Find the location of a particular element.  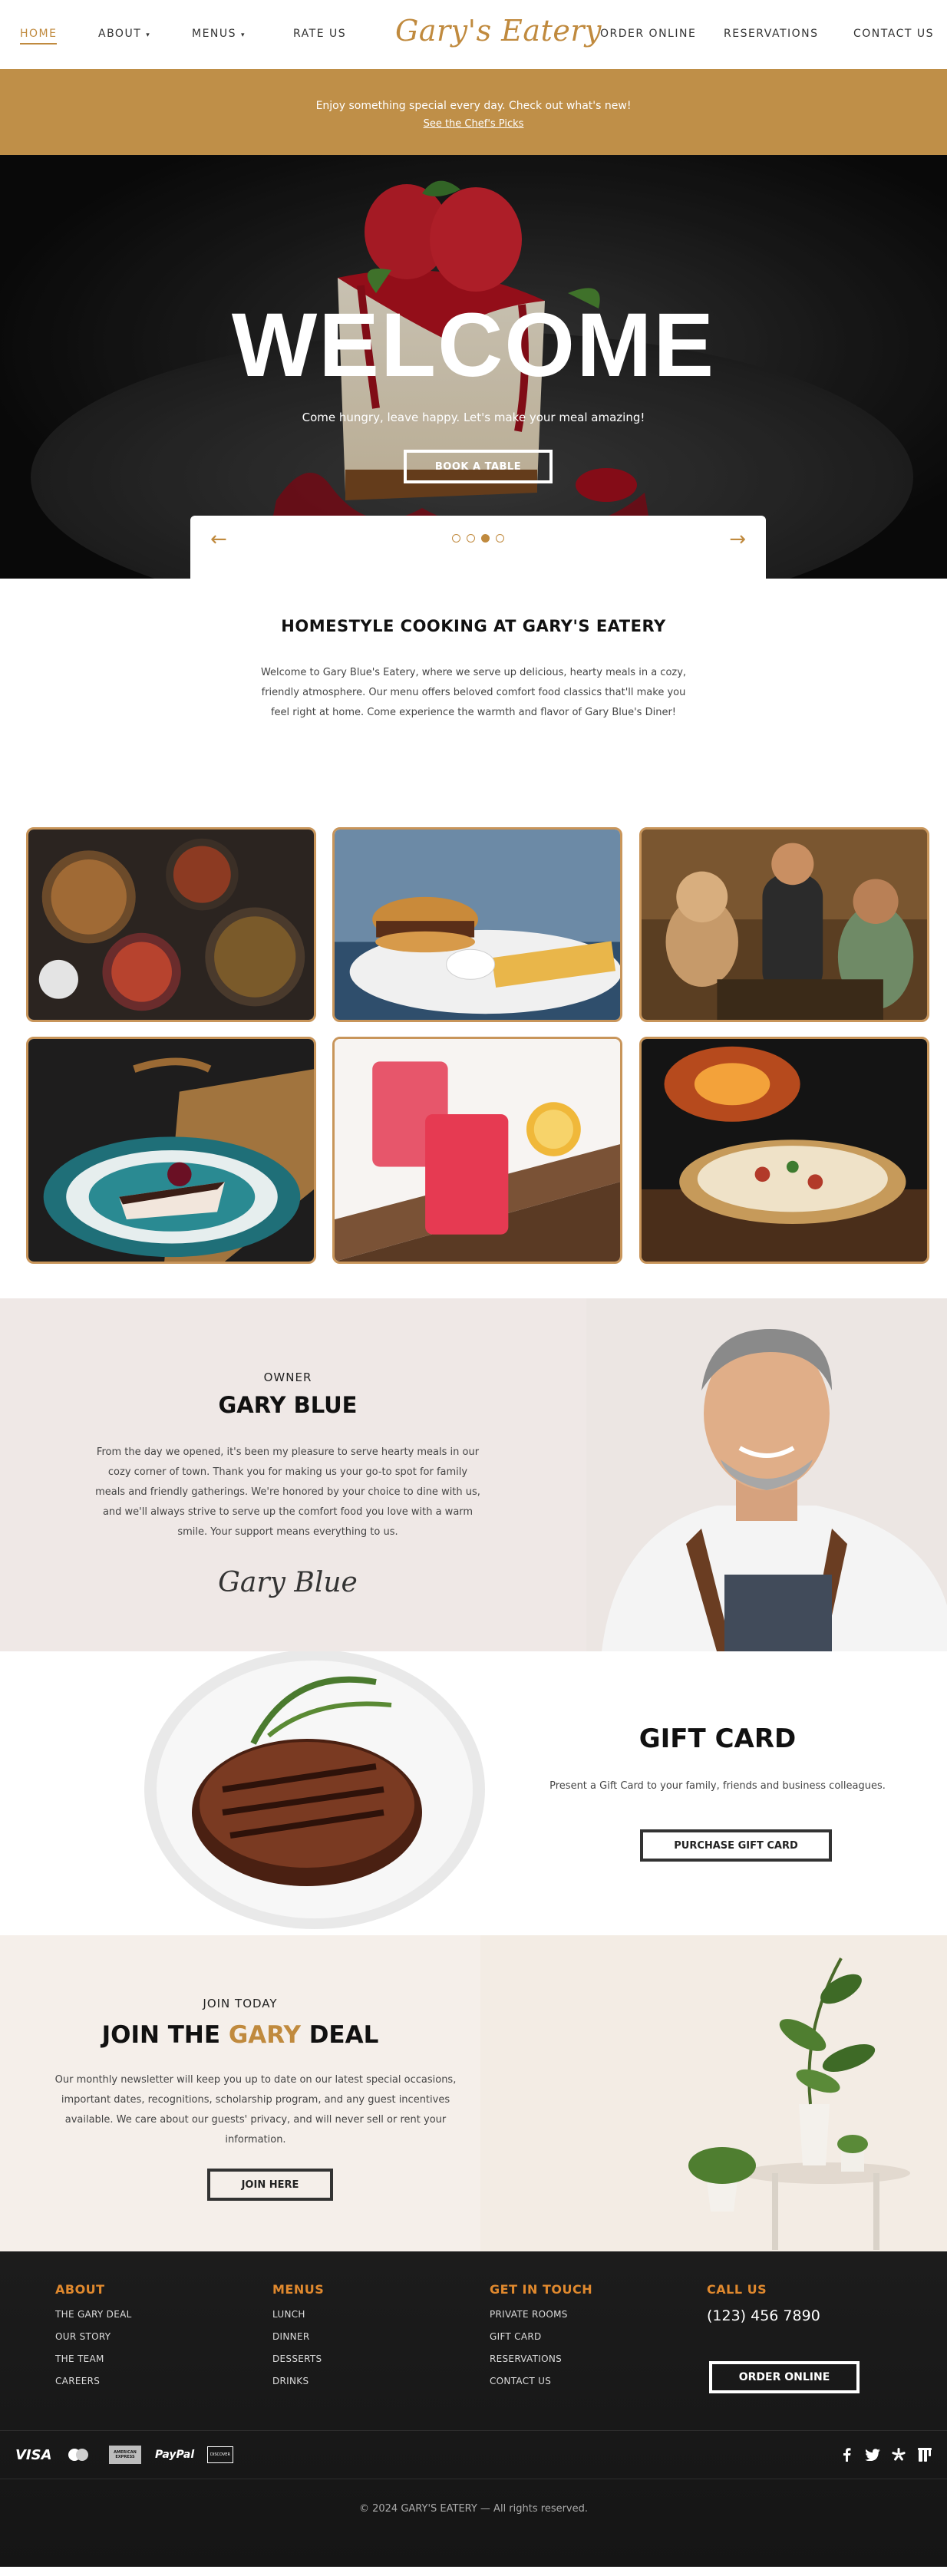

newsletter-title-accent: GARY is located at coordinates (265, 2035).